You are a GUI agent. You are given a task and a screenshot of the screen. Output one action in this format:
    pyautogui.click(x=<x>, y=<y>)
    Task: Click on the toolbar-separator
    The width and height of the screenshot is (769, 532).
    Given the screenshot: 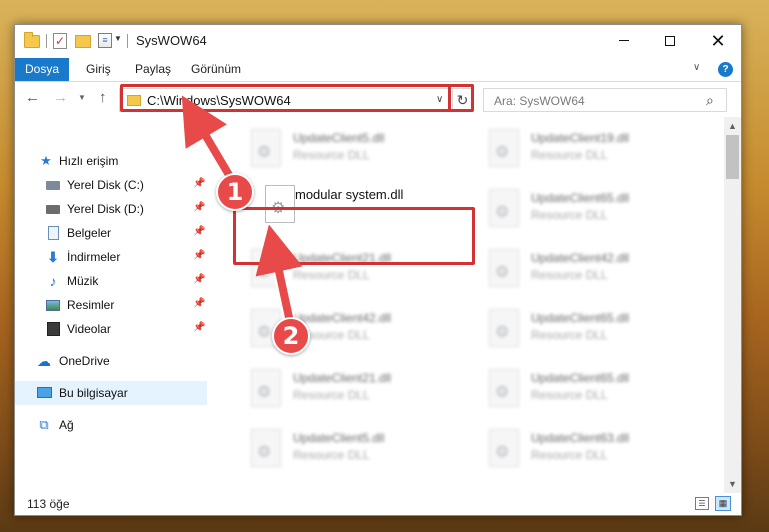 What is the action you would take?
    pyautogui.click(x=46, y=41)
    